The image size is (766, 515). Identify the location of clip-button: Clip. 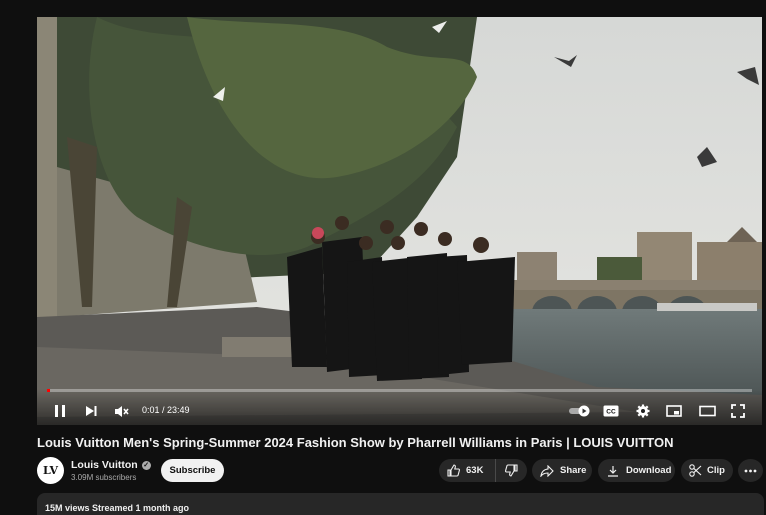
(707, 470).